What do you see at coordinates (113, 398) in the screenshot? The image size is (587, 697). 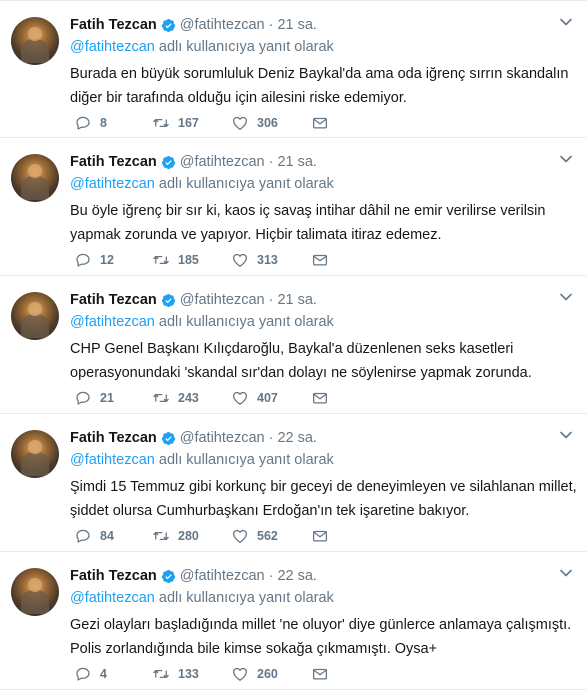 I see `reply-button: 21` at bounding box center [113, 398].